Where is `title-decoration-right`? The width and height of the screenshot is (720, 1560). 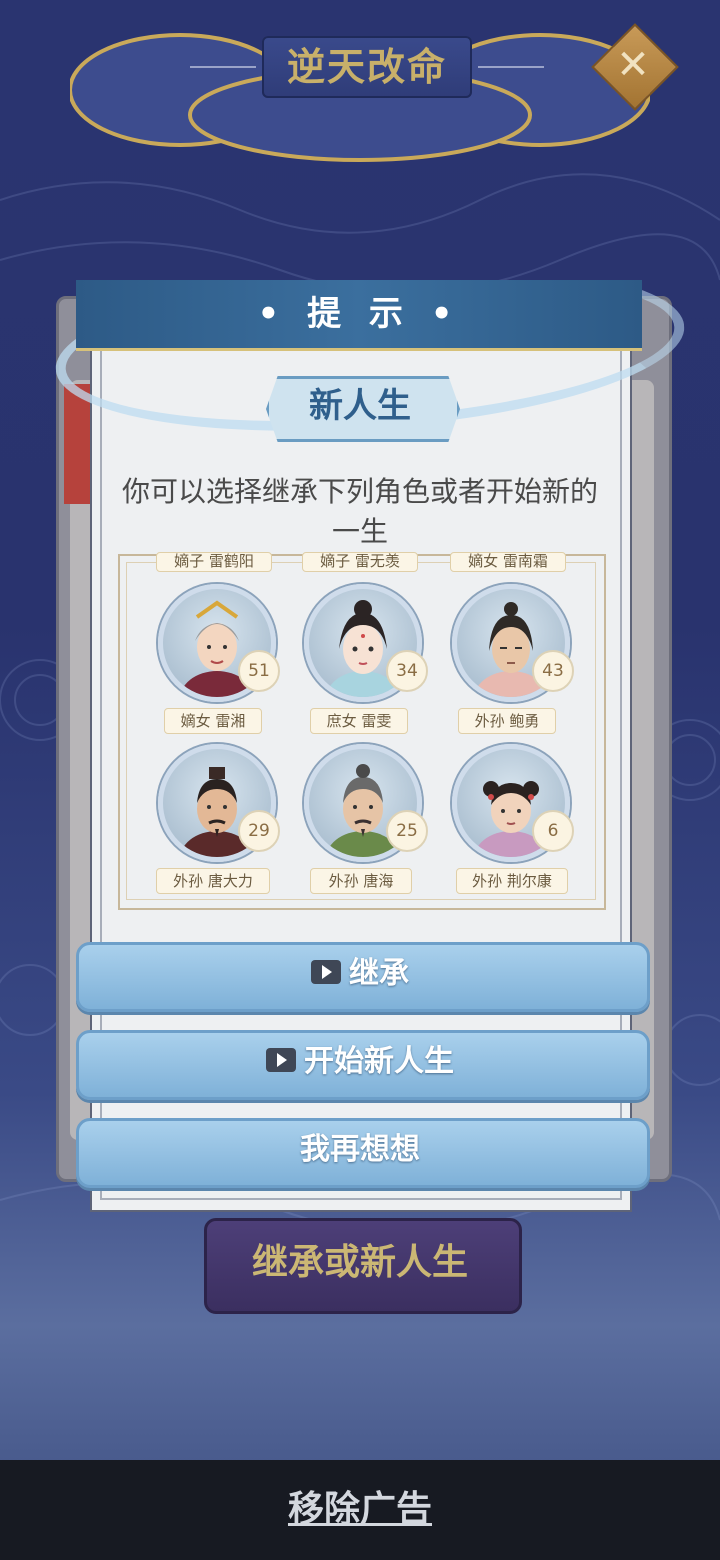 title-decoration-right is located at coordinates (511, 67).